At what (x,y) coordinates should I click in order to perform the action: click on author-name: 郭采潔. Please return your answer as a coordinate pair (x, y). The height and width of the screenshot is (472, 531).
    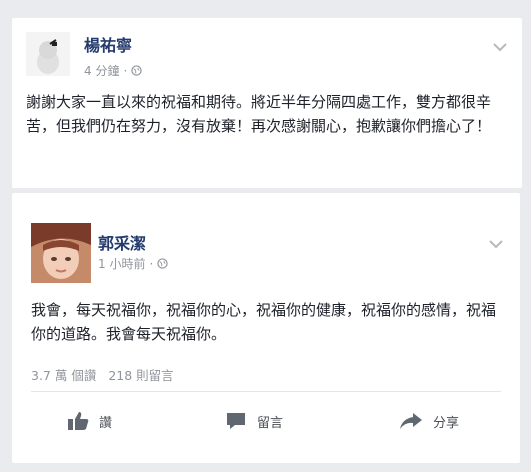
    Looking at the image, I should click on (122, 242).